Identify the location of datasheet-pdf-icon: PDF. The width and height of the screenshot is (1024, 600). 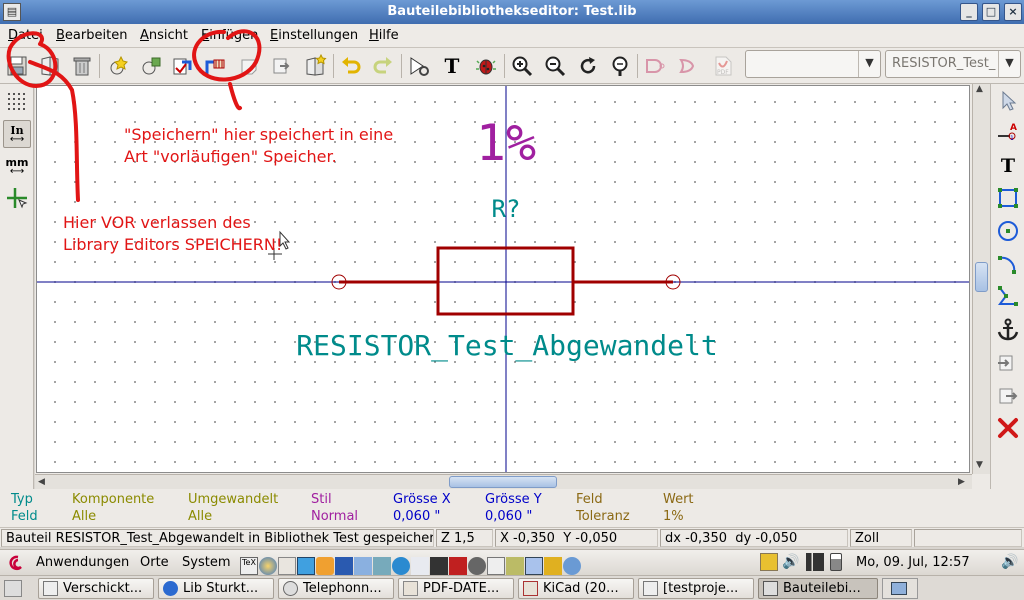
(723, 66).